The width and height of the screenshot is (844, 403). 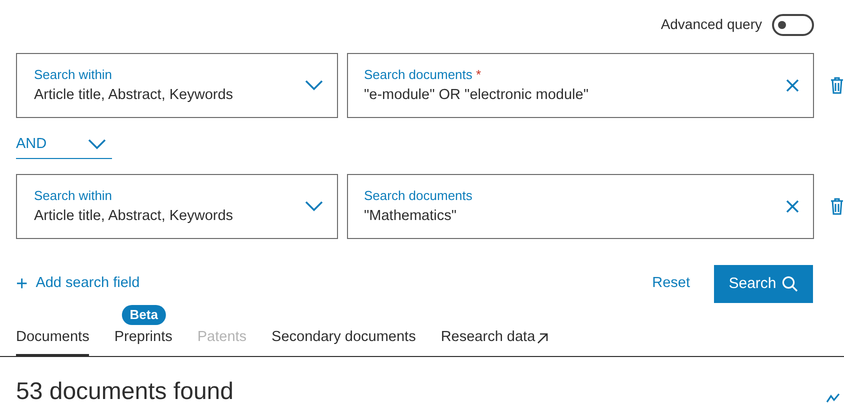 I want to click on operator-dropdown: AND, so click(x=64, y=146).